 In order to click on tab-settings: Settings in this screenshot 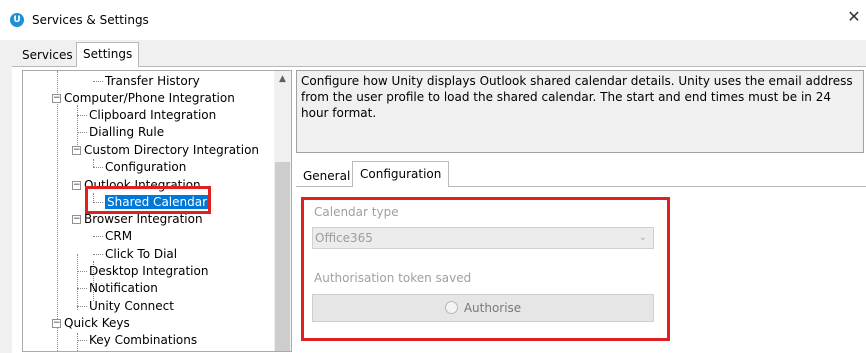, I will do `click(108, 54)`.